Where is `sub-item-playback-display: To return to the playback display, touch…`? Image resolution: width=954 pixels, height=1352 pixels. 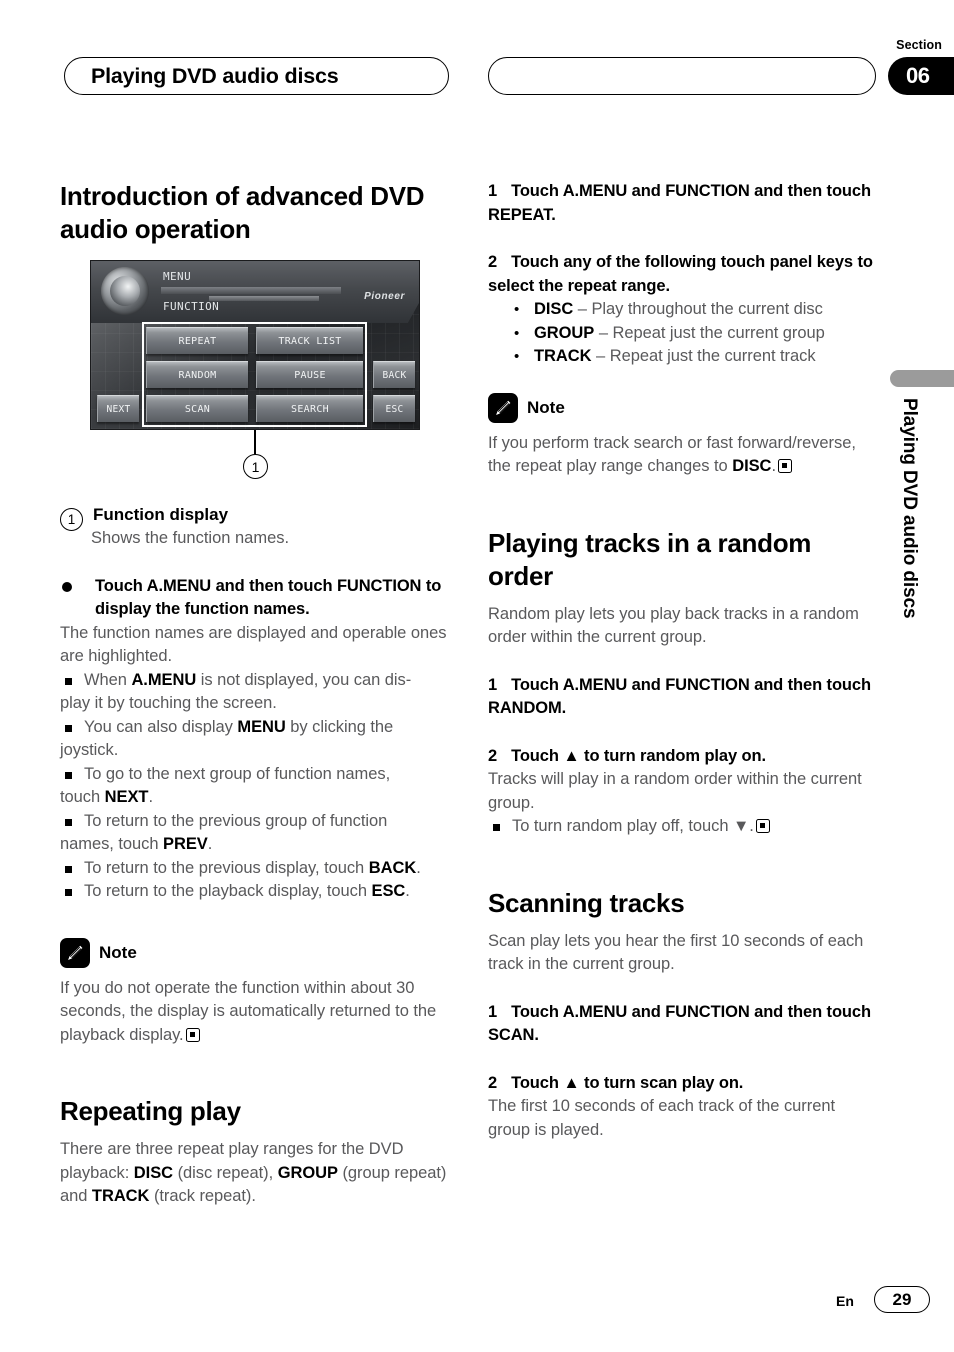 sub-item-playback-display: To return to the playback display, touch… is located at coordinates (255, 892).